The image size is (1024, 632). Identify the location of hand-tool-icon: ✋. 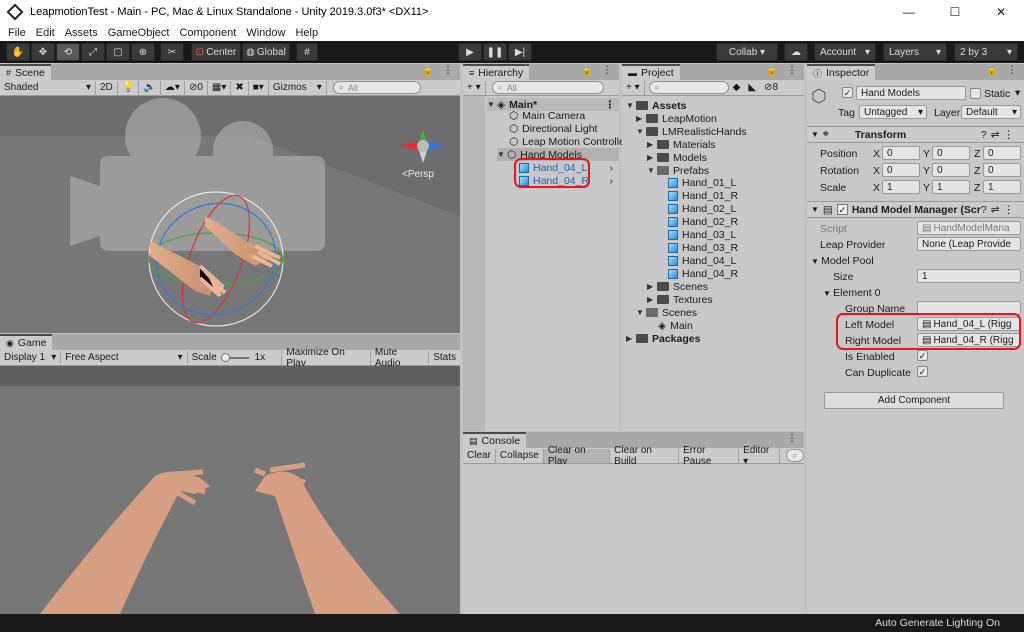
(18, 52).